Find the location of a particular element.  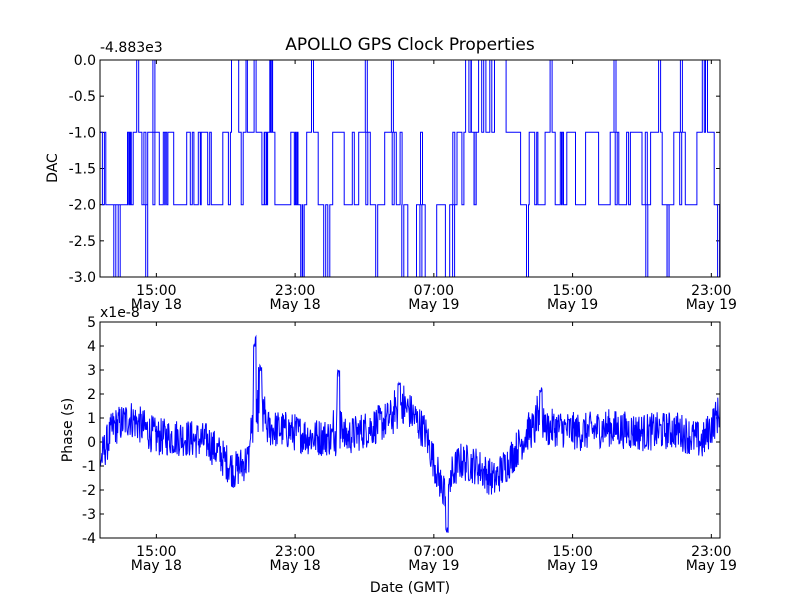

dac-offset-label: -4.883e3 is located at coordinates (131, 48).